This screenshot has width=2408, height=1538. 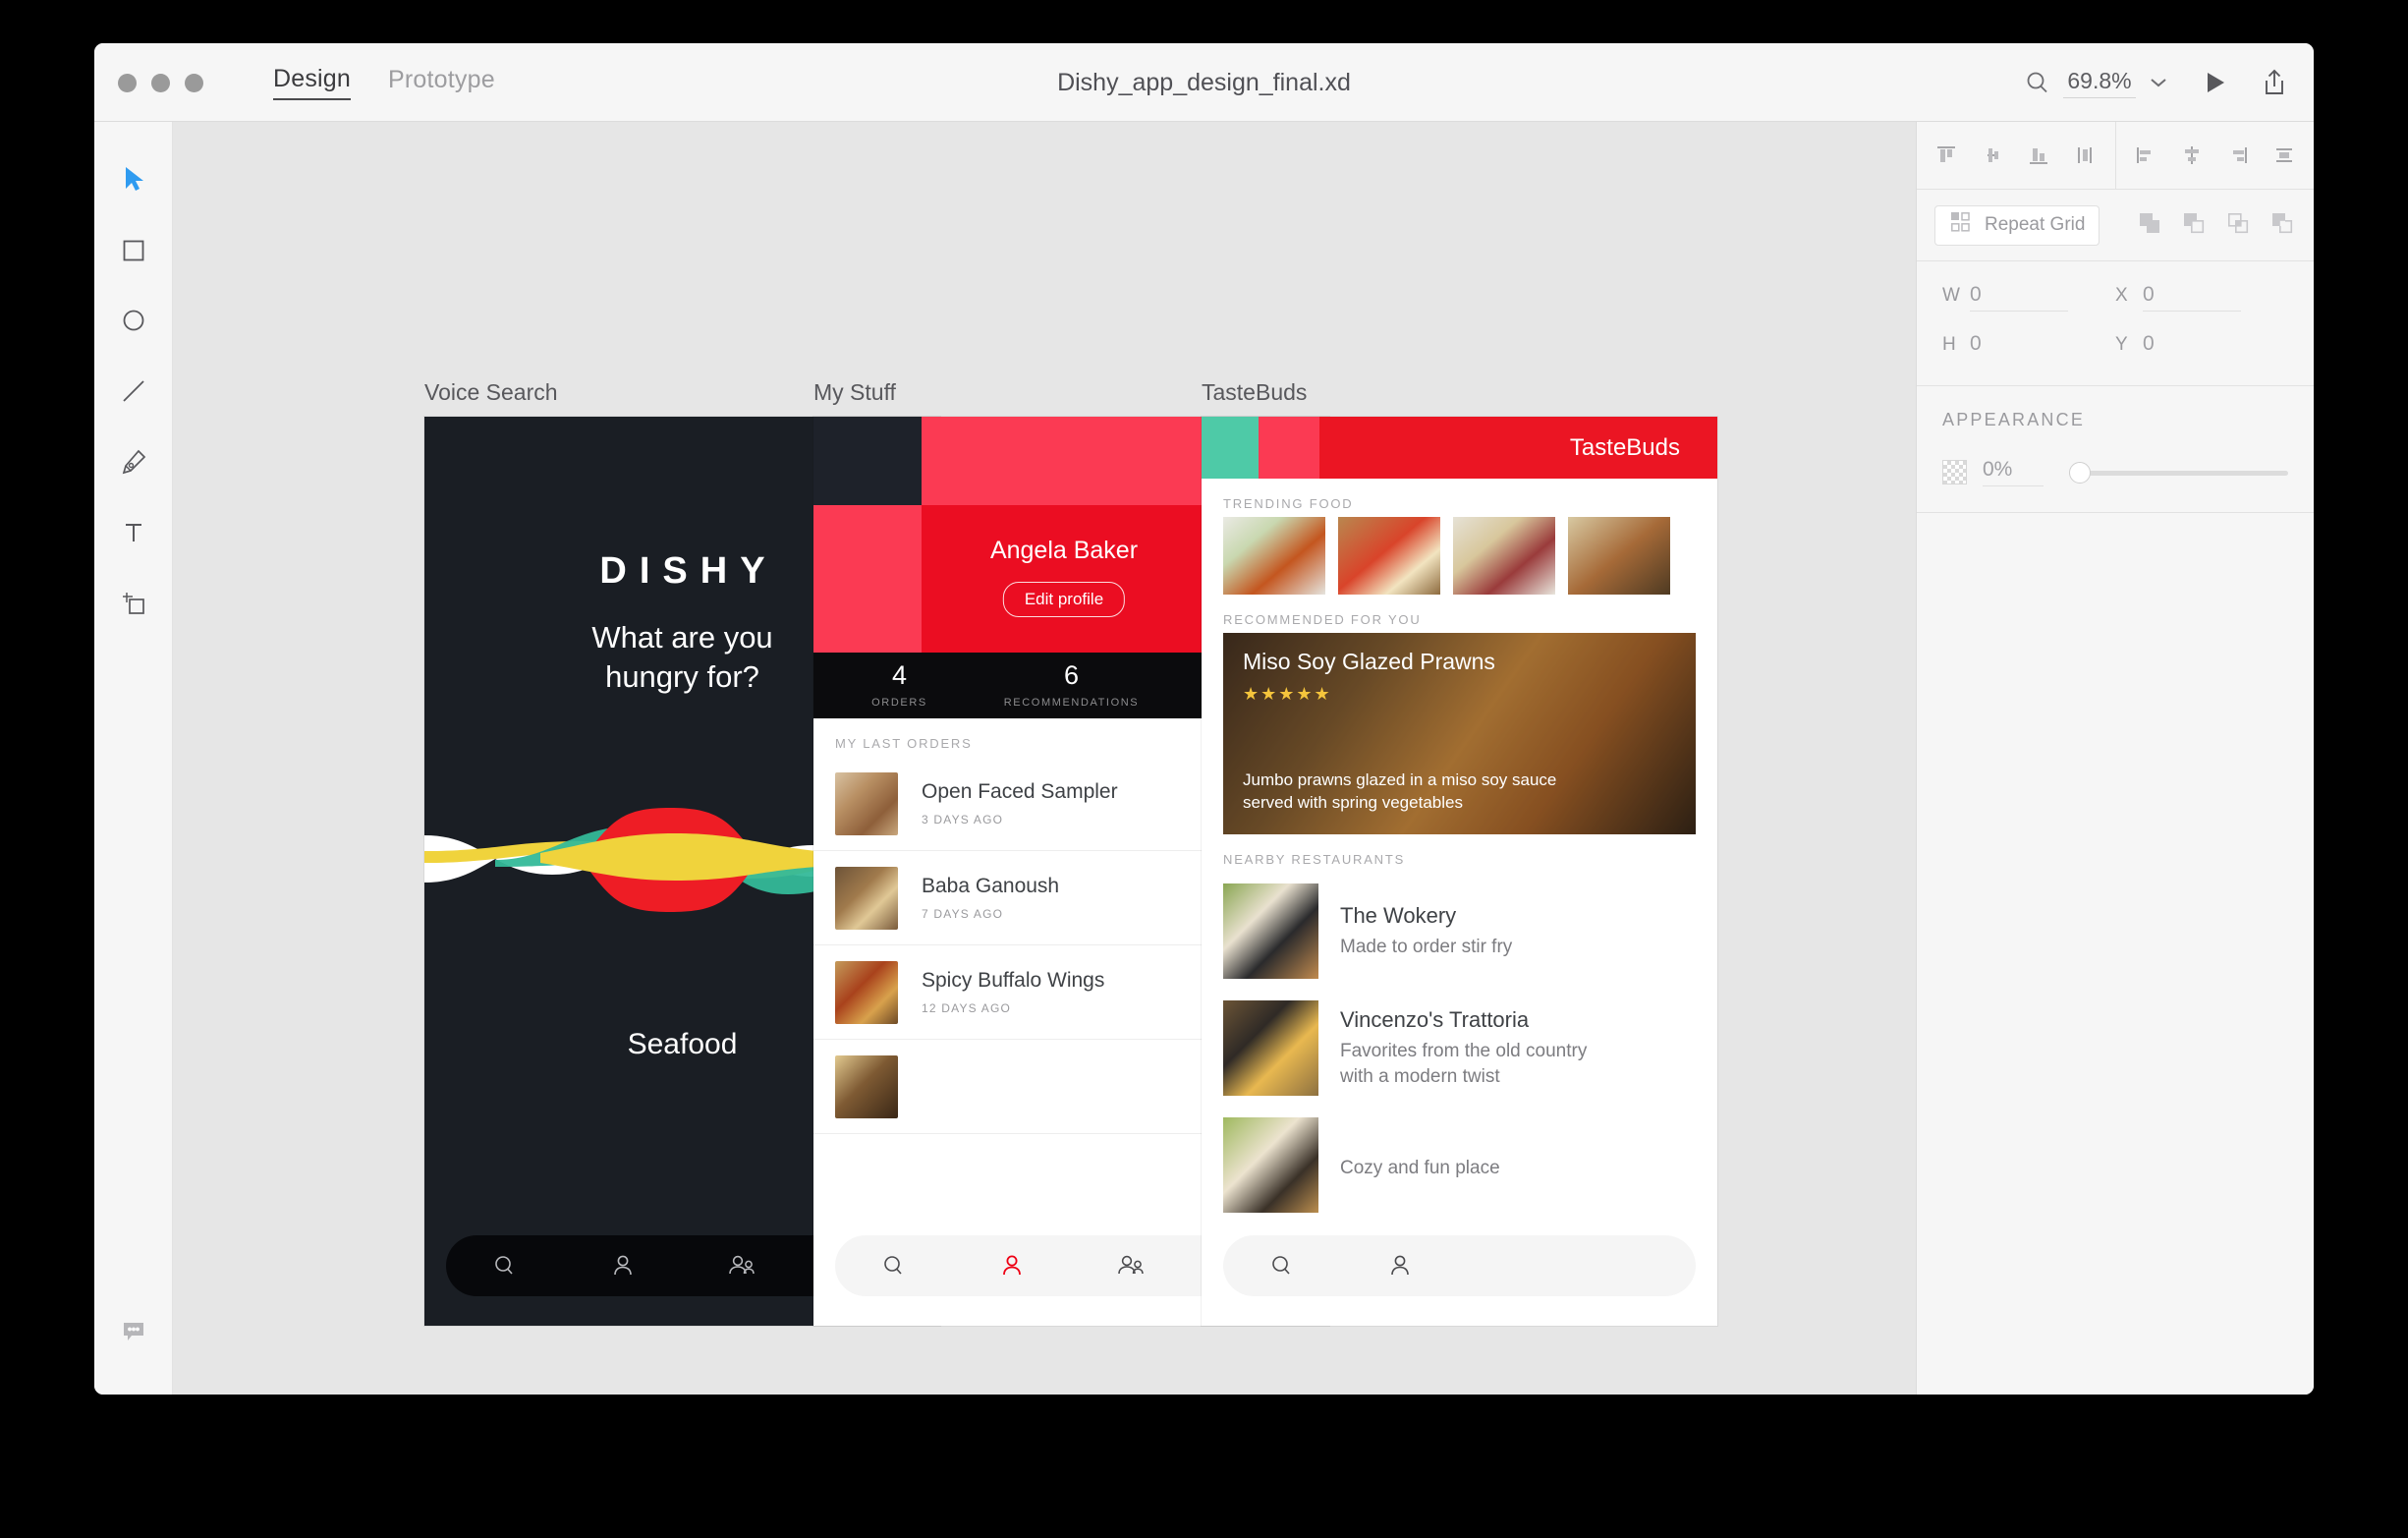 What do you see at coordinates (1322, 619) in the screenshot?
I see `recommended-title: RECOMMENDED FOR YOU` at bounding box center [1322, 619].